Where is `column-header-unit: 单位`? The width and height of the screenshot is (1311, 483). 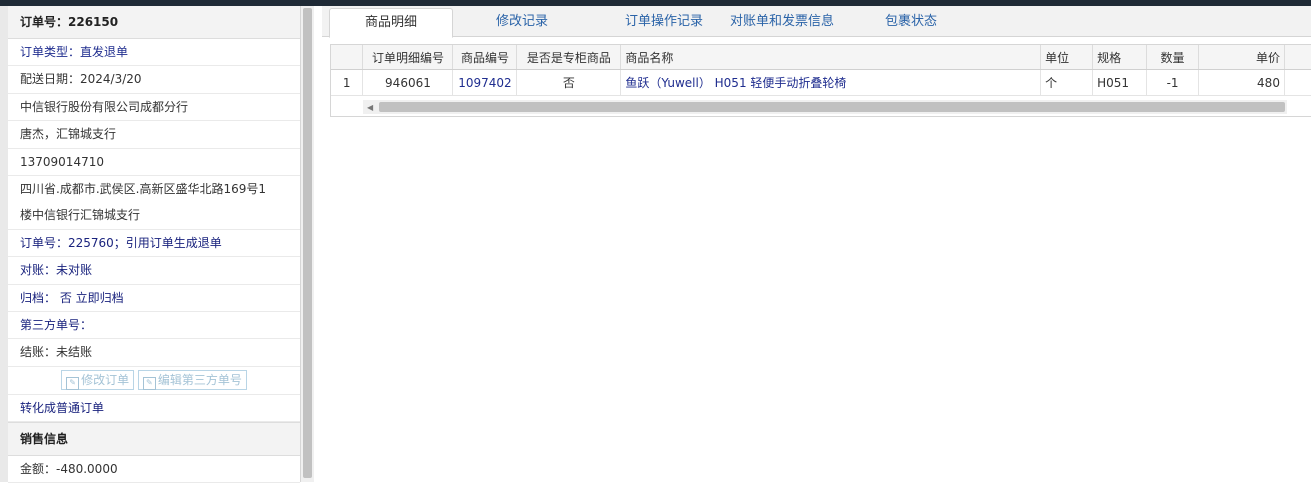
column-header-unit: 单位 is located at coordinates (1067, 57).